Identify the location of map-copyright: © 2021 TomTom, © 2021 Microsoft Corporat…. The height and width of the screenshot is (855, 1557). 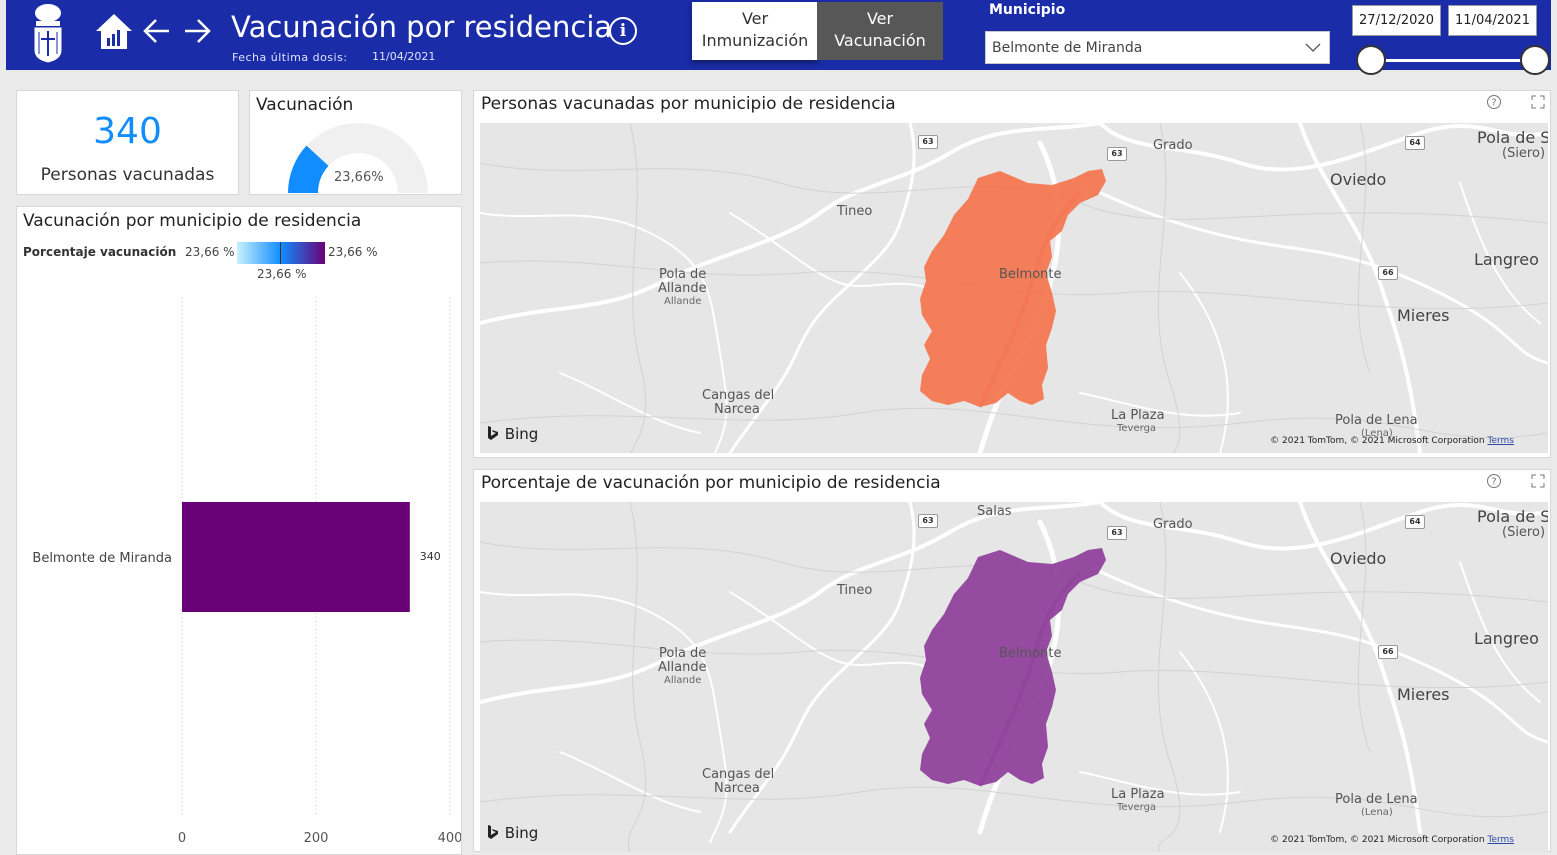
(1392, 441).